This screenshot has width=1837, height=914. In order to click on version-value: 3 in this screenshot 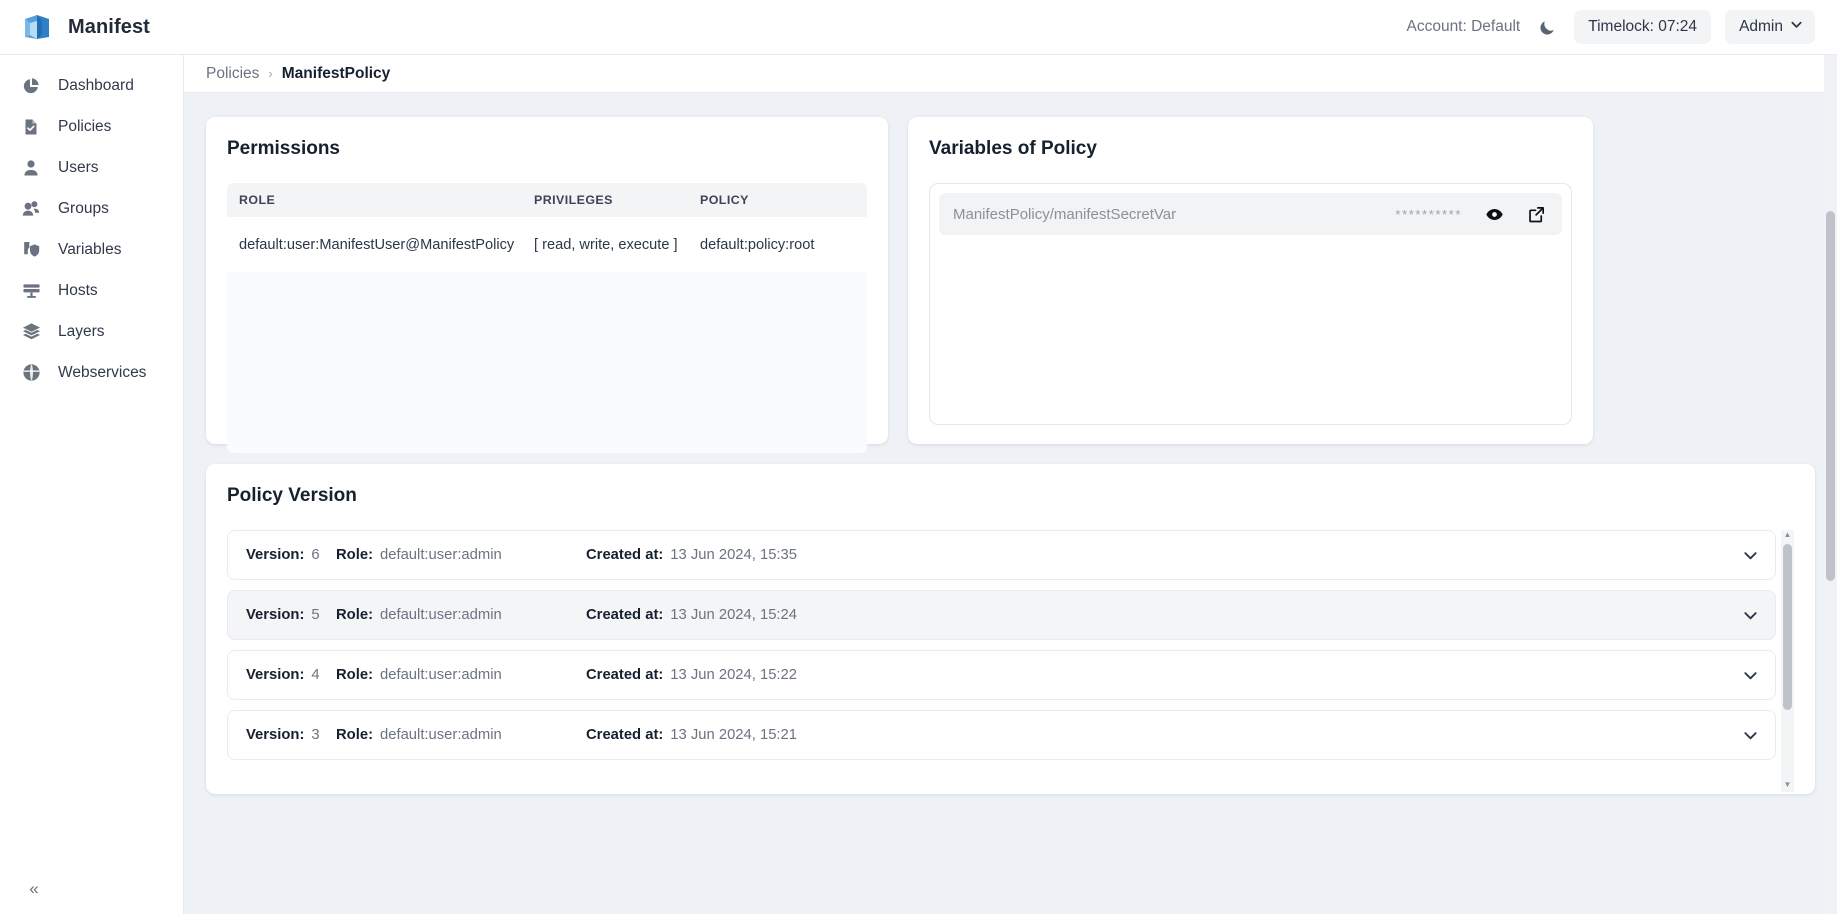, I will do `click(315, 735)`.